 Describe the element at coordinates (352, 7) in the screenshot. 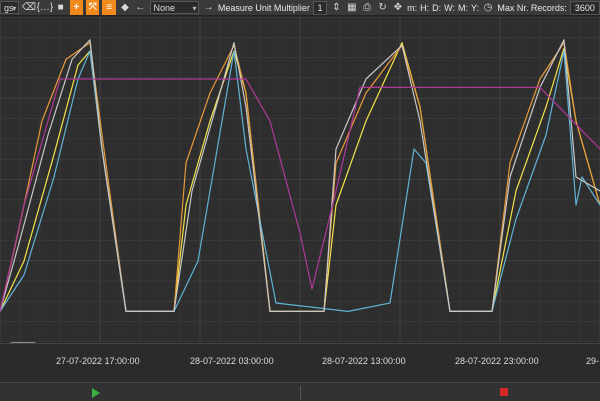

I see `grid-icon: ▦` at that location.